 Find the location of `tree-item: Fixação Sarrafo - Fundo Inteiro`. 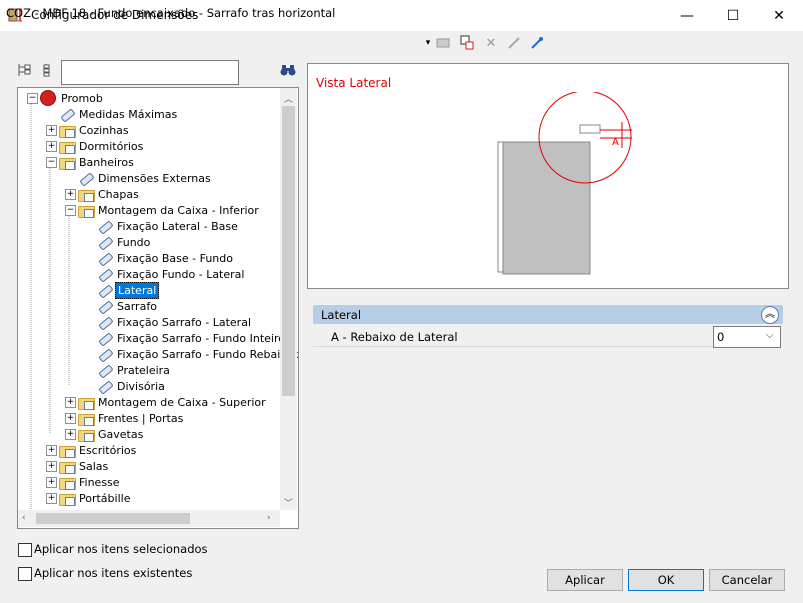

tree-item: Fixação Sarrafo - Fundo Inteiro is located at coordinates (192, 338).